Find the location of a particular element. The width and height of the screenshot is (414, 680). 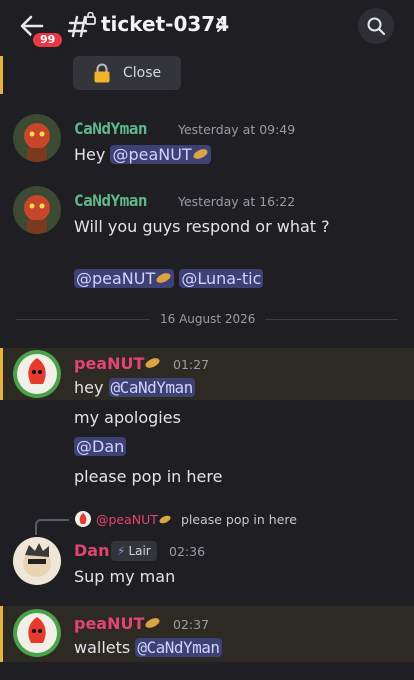

search-button is located at coordinates (376, 26).